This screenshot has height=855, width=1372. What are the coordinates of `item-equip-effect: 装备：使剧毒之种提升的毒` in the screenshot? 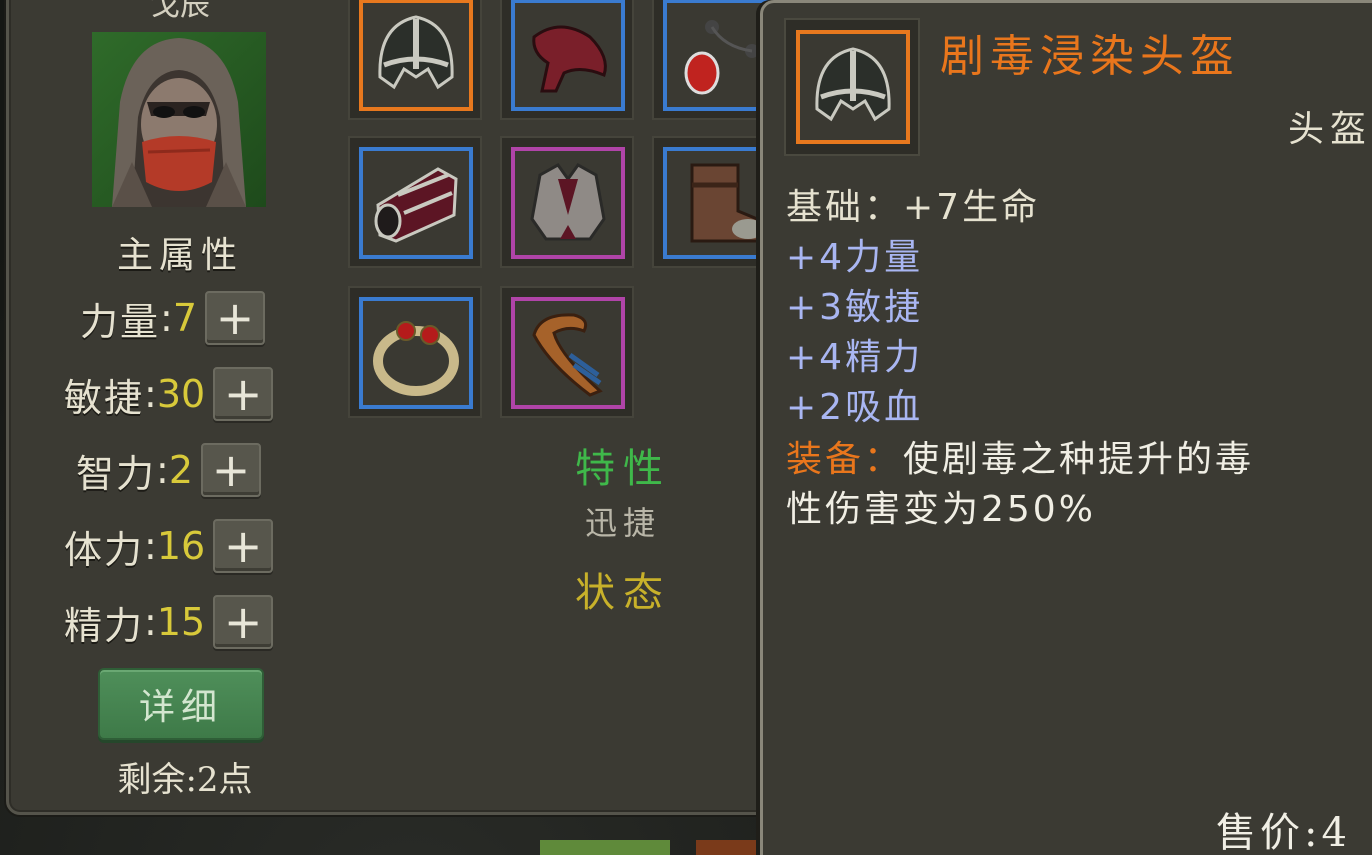 It's located at (1020, 456).